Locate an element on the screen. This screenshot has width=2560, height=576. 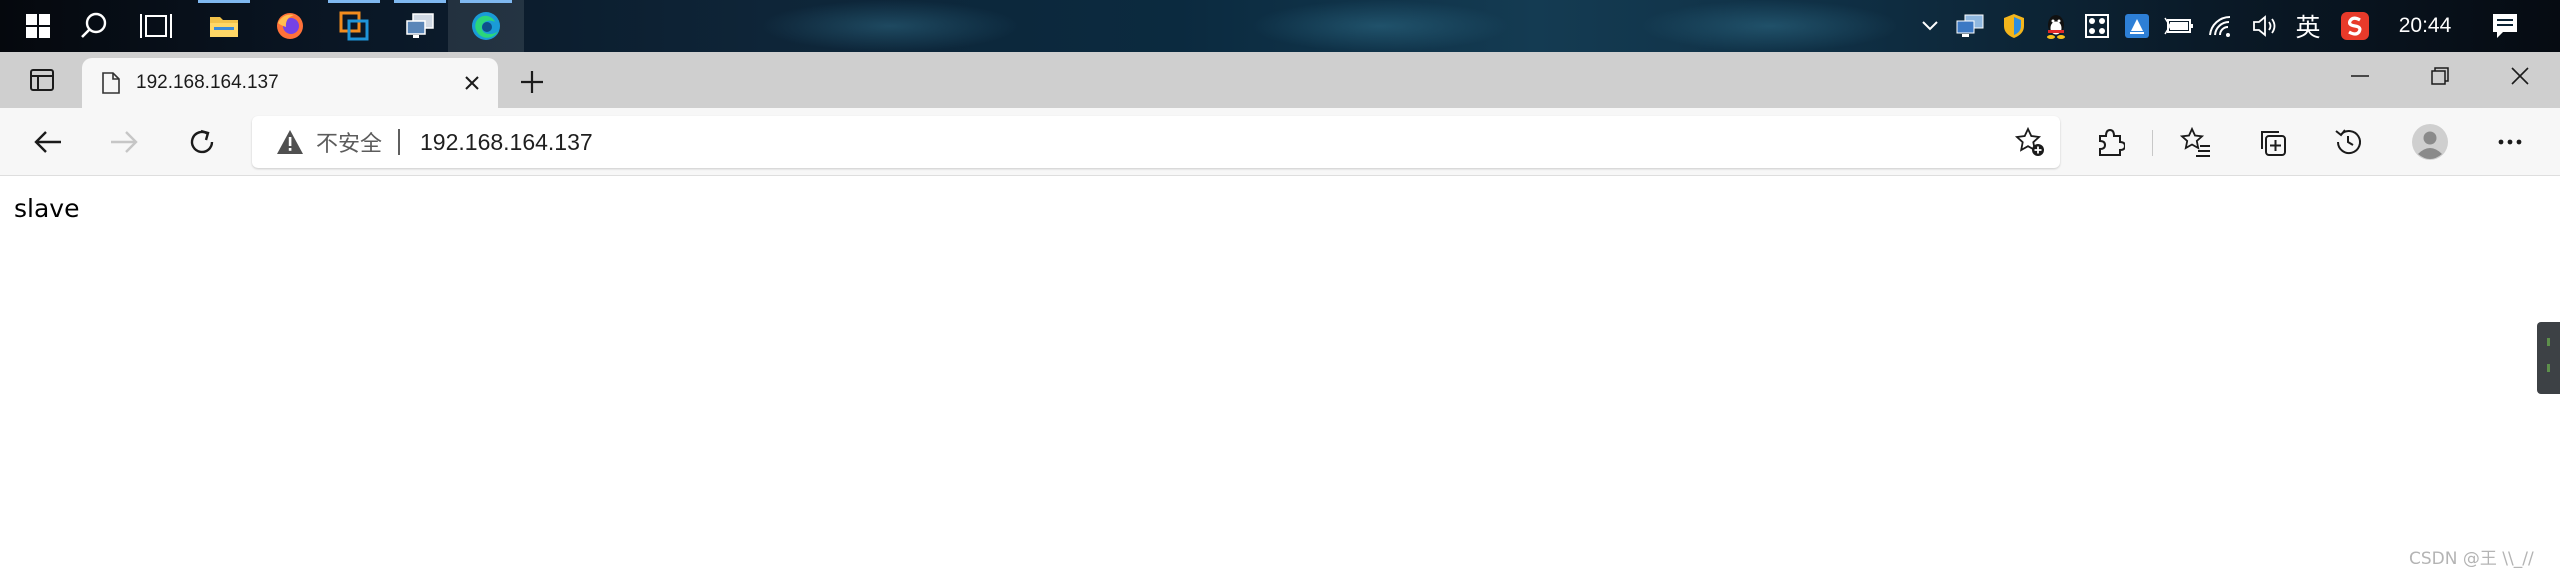
tray-app-grid is located at coordinates (2097, 26).